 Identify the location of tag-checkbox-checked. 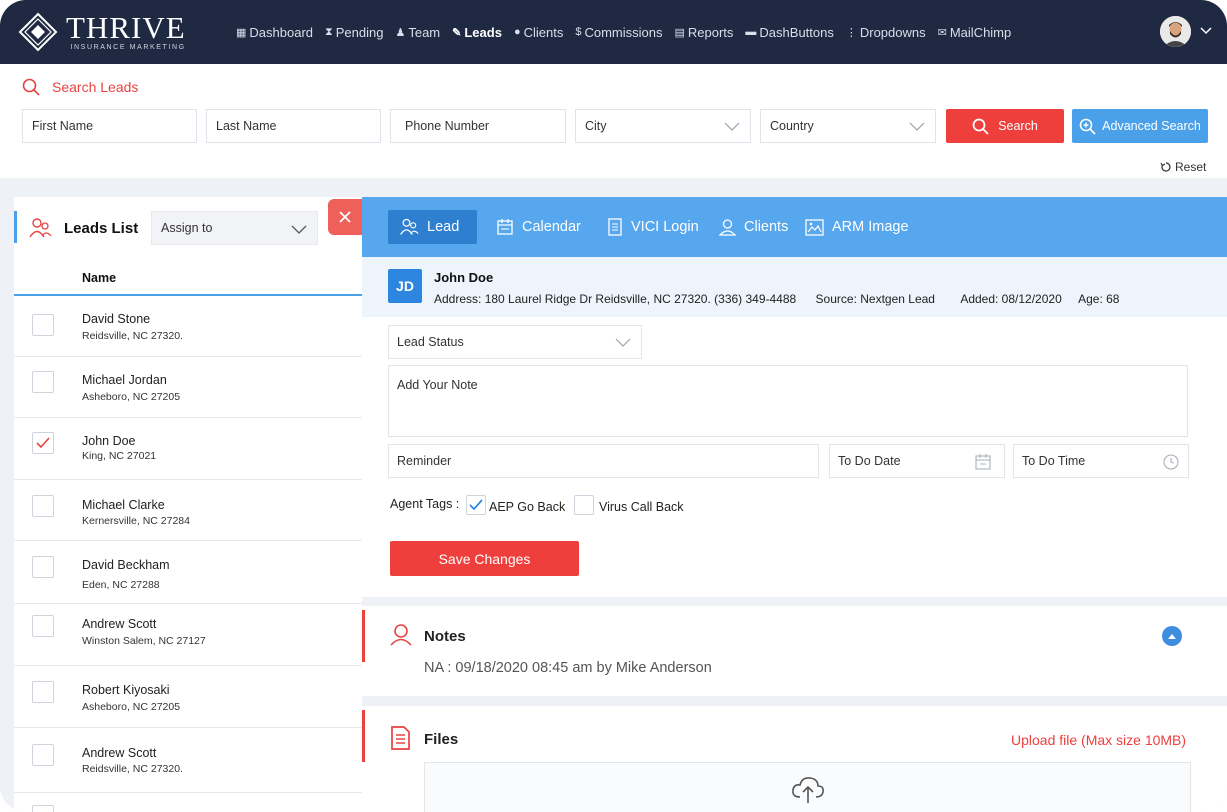
(476, 505).